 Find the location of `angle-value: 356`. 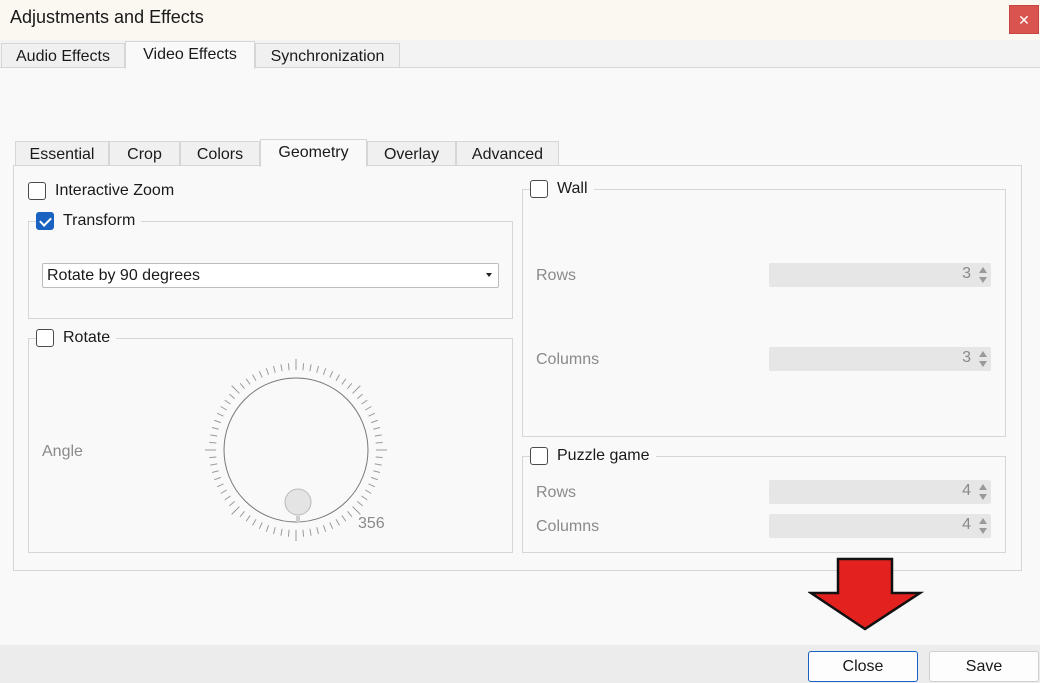

angle-value: 356 is located at coordinates (371, 523).